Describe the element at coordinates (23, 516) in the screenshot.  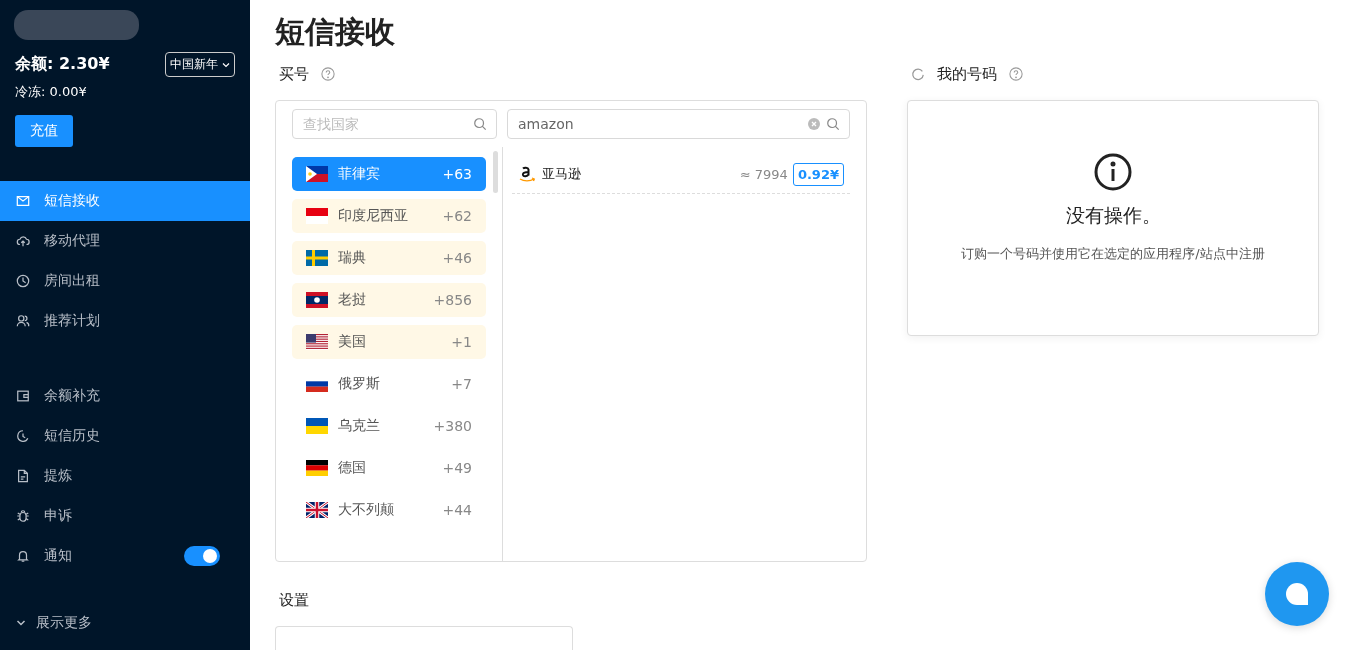
I see `bug-icon` at that location.